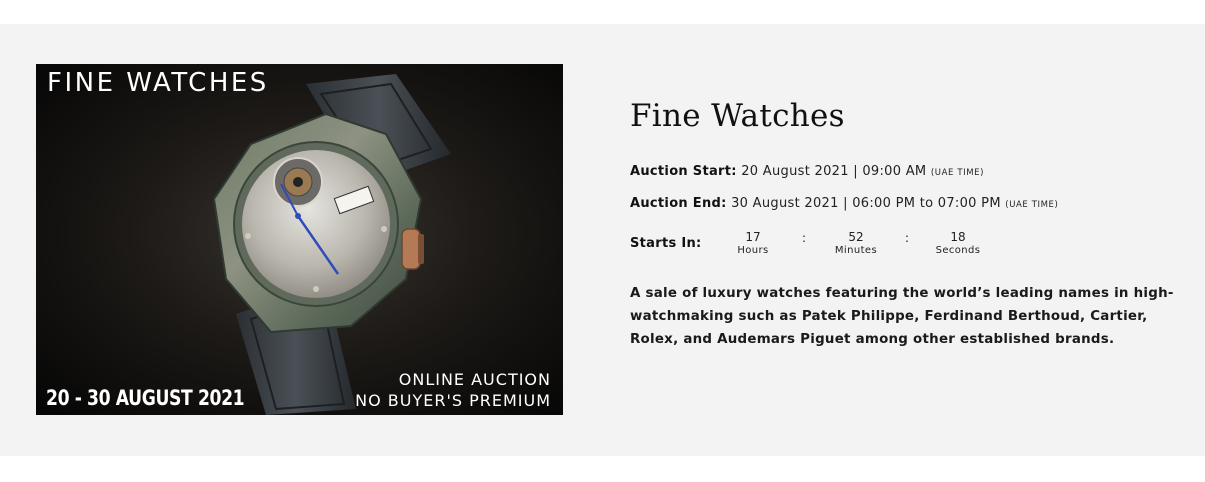  What do you see at coordinates (856, 237) in the screenshot?
I see `countdown-minutes-value: 52` at bounding box center [856, 237].